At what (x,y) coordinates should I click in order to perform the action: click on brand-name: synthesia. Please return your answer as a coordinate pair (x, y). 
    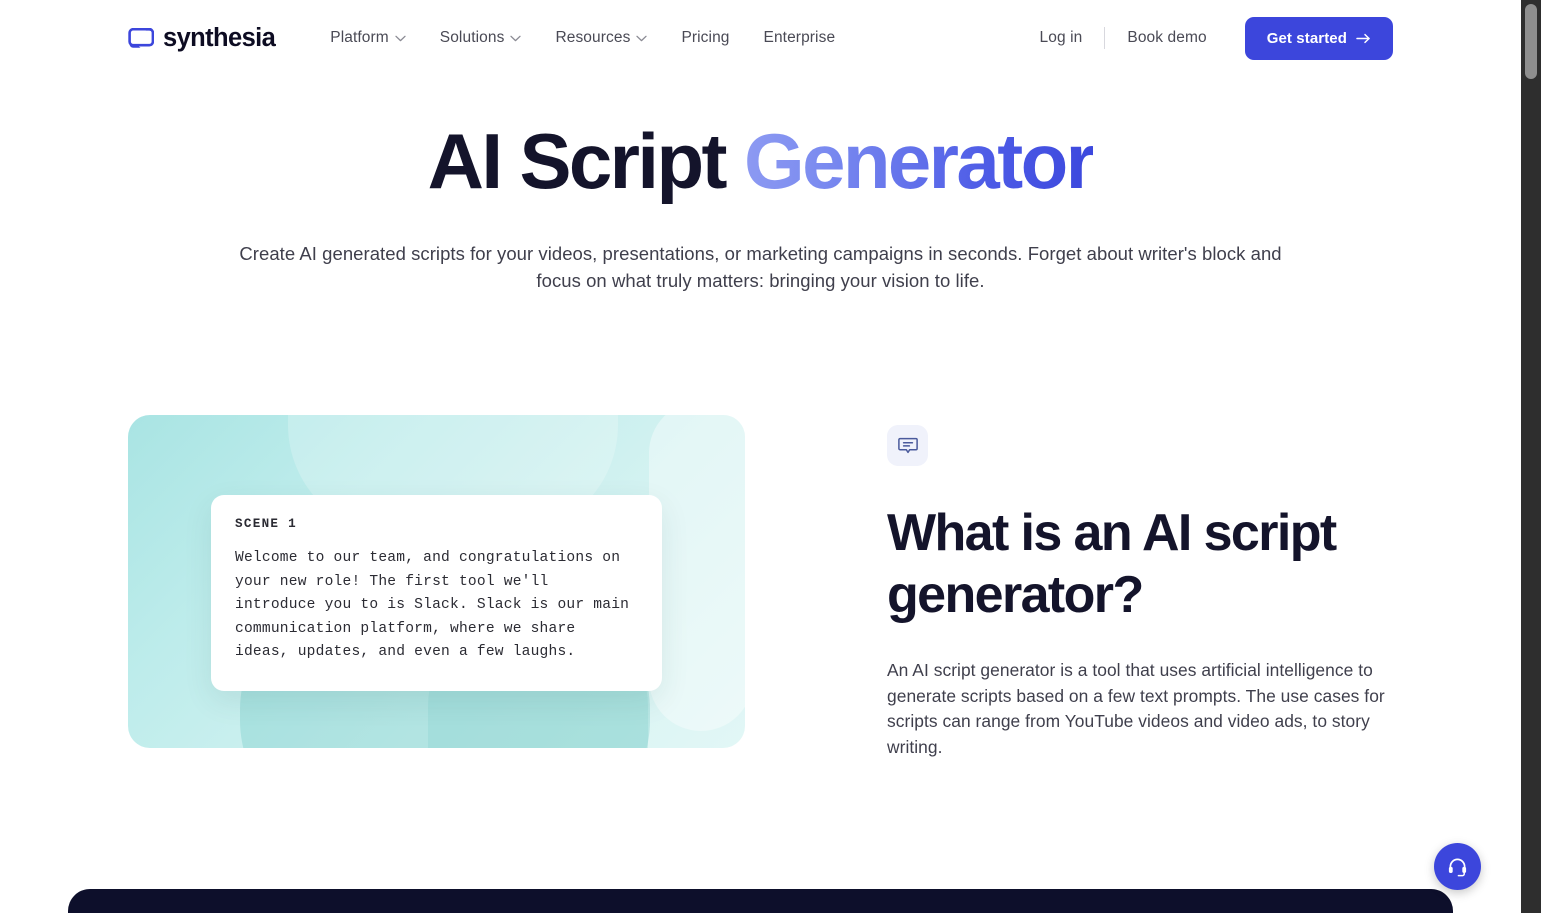
    Looking at the image, I should click on (219, 37).